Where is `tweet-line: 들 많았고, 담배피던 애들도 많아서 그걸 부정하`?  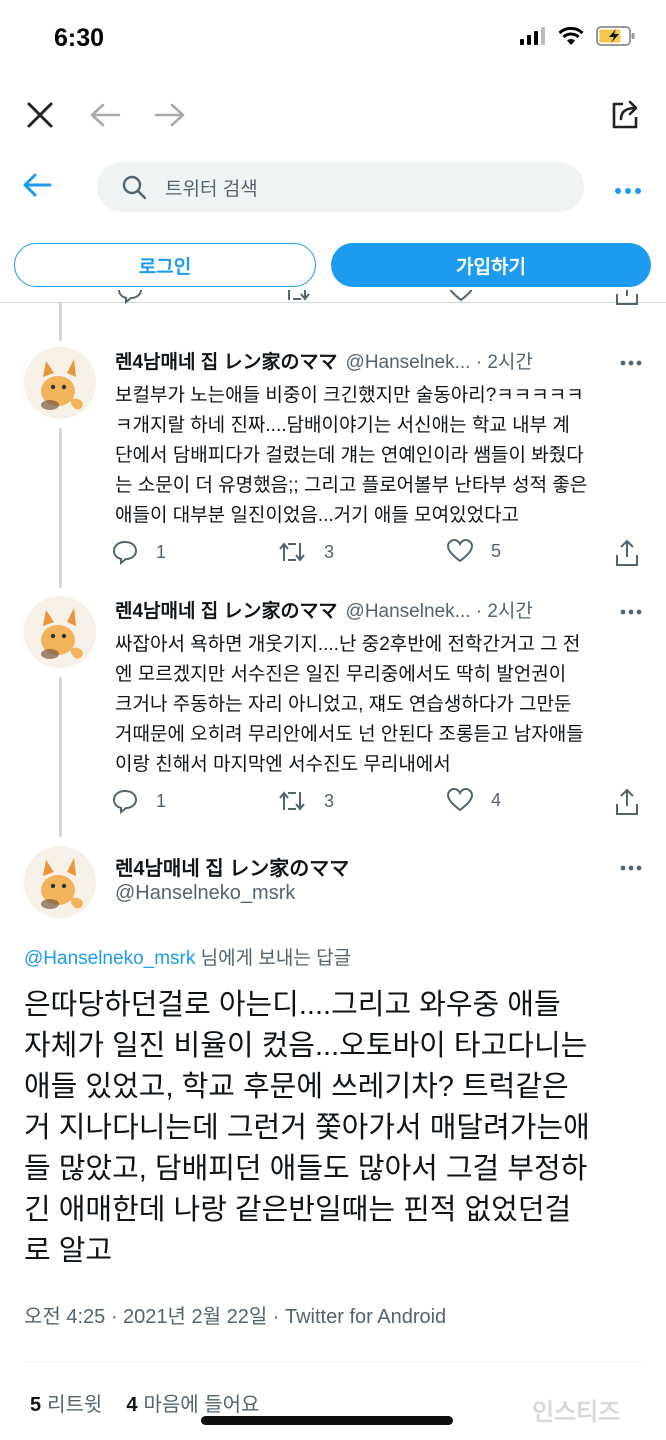
tweet-line: 들 많았고, 담배피던 애들도 많아서 그걸 부정하 is located at coordinates (306, 1169).